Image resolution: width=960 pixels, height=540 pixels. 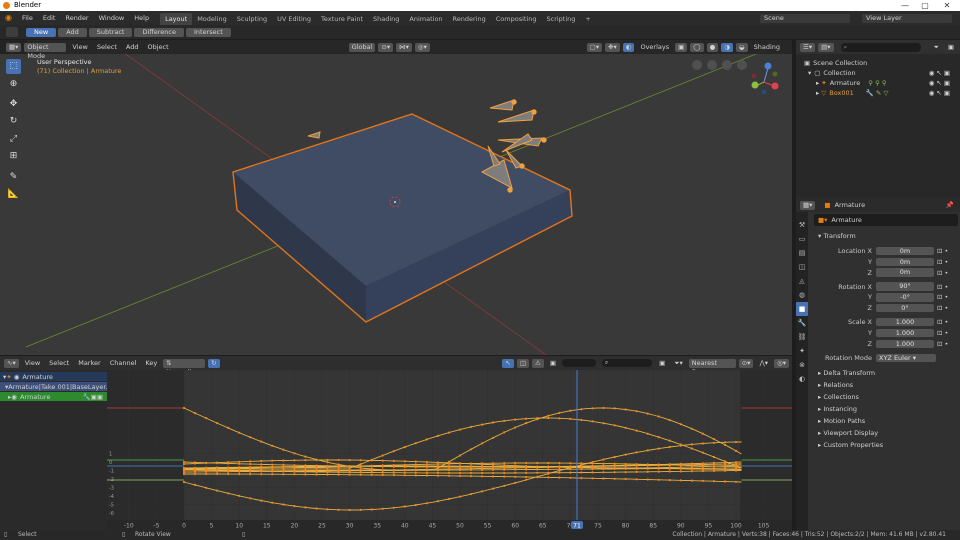 I want to click on pin-icon: 📌, so click(x=950, y=205).